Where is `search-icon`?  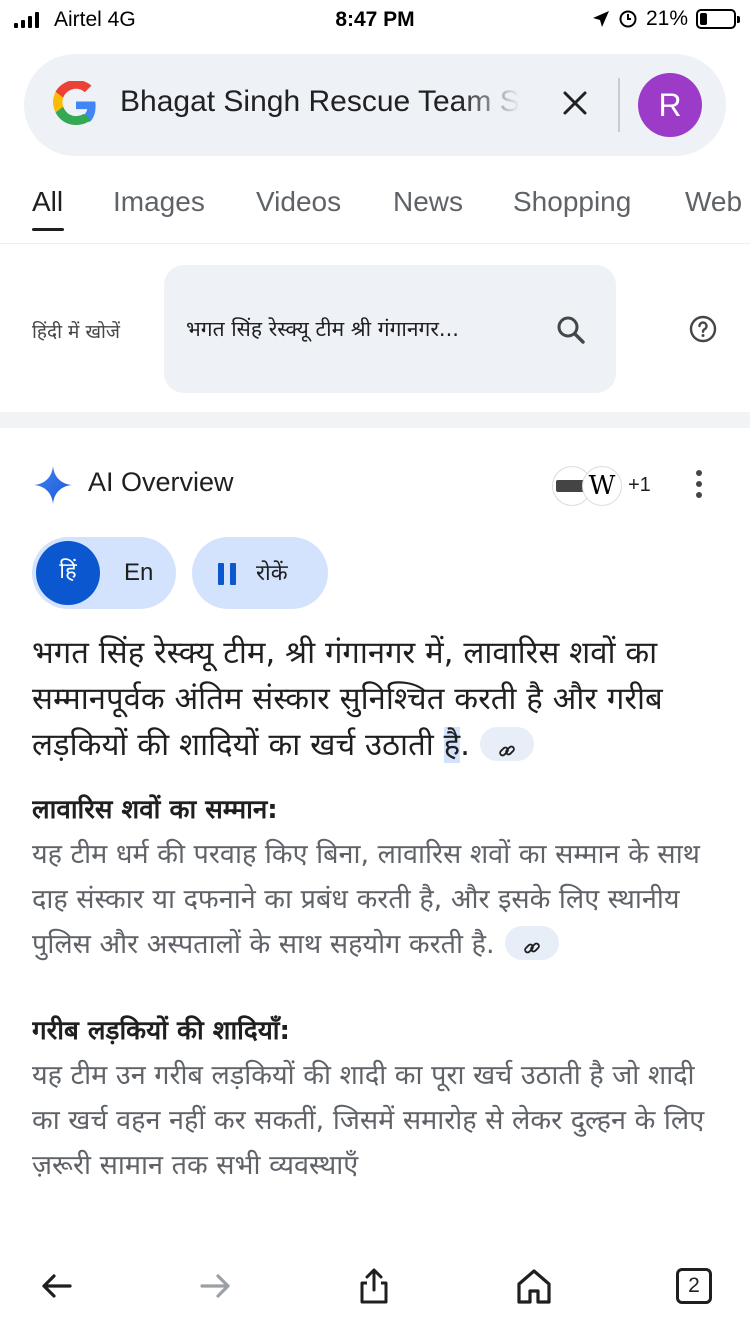 search-icon is located at coordinates (571, 330).